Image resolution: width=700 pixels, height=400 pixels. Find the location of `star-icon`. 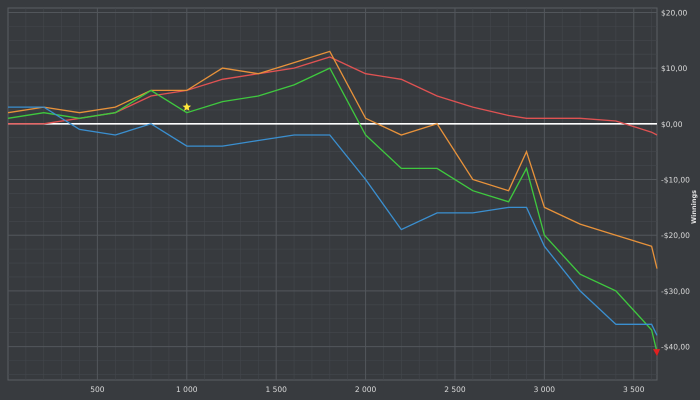

star-icon is located at coordinates (187, 106).